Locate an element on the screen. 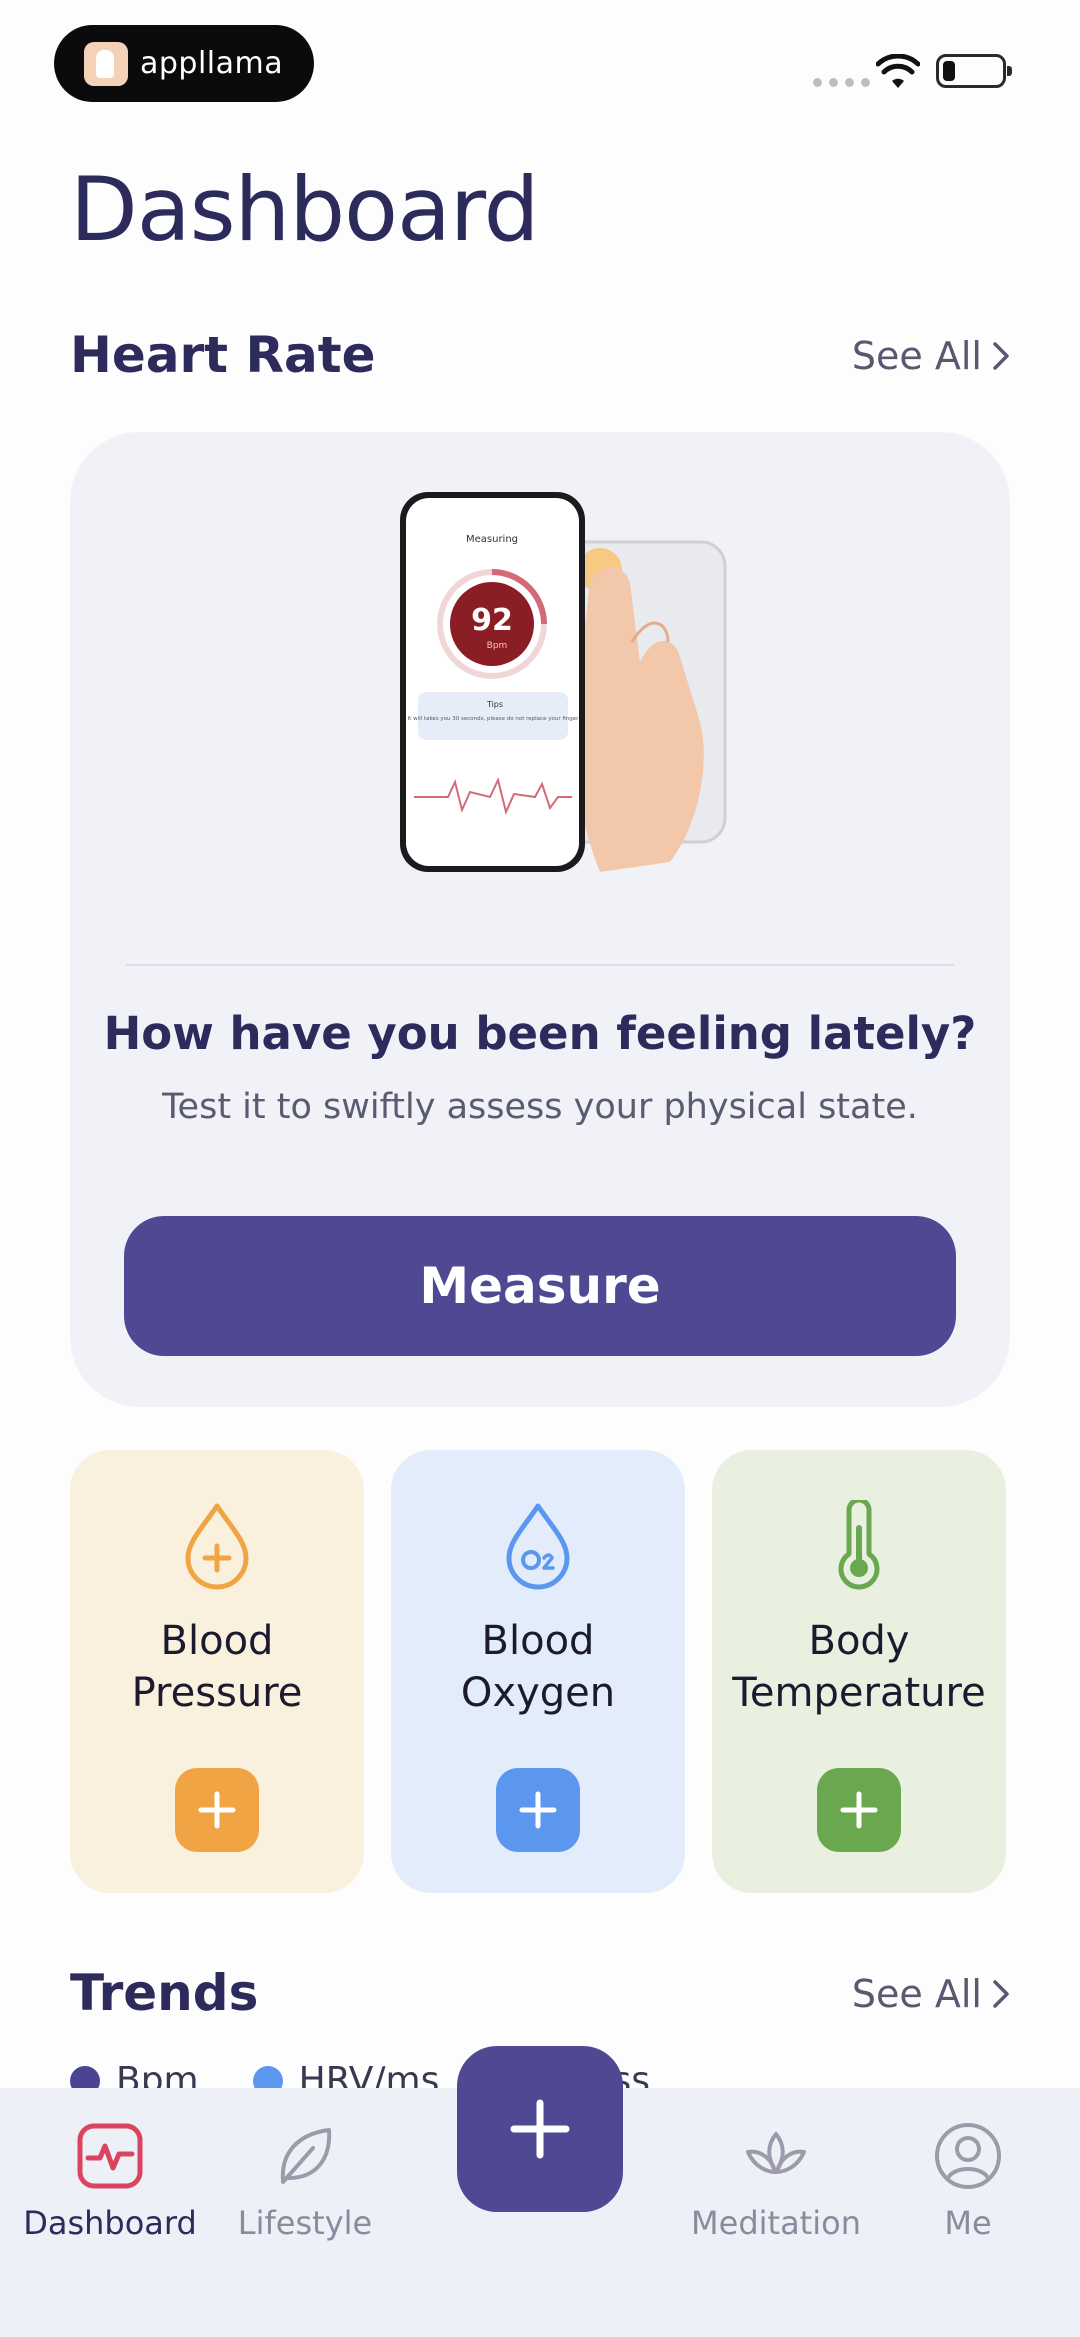 This screenshot has width=1080, height=2337. tab-label: Meditation is located at coordinates (776, 2223).